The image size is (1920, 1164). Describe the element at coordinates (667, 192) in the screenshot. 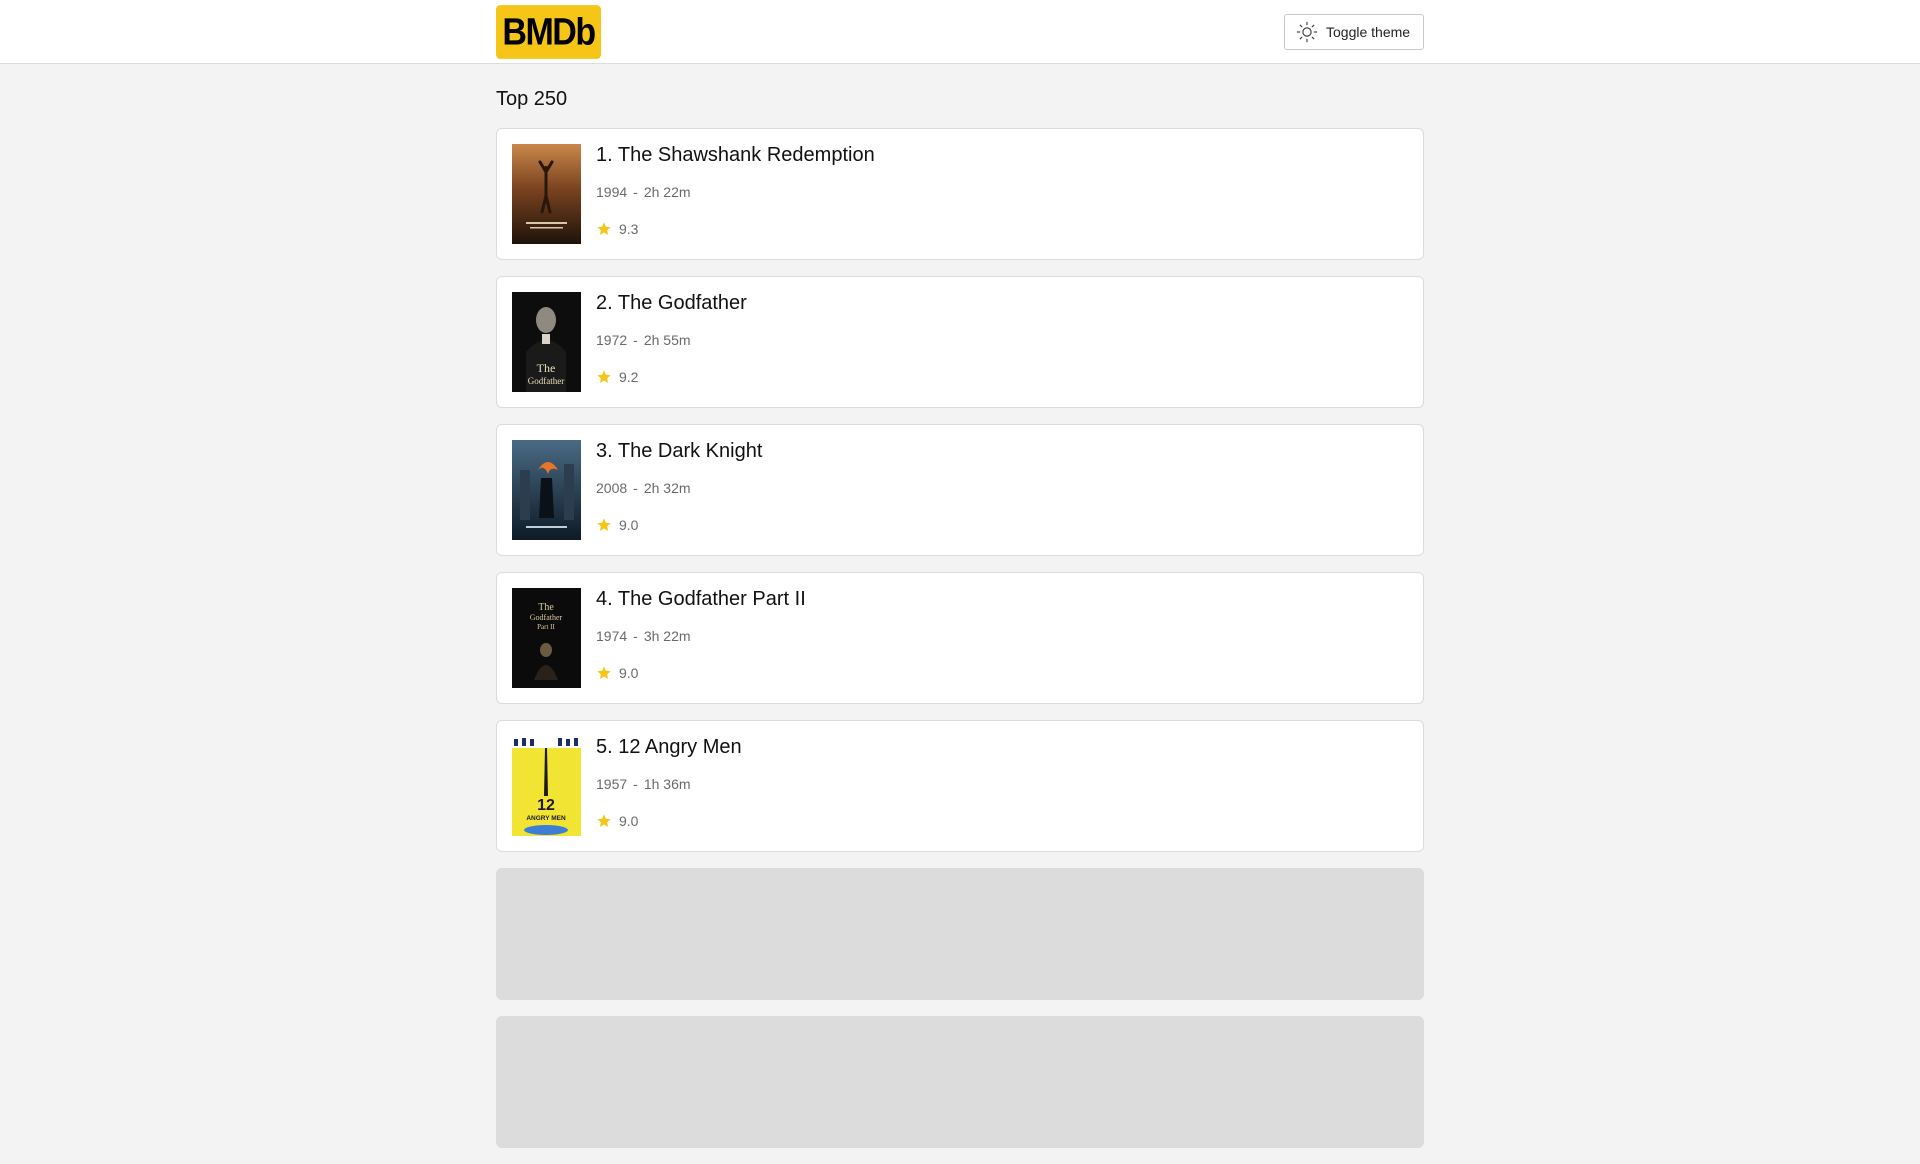

I see `movie-runtime: 2h 22m` at that location.